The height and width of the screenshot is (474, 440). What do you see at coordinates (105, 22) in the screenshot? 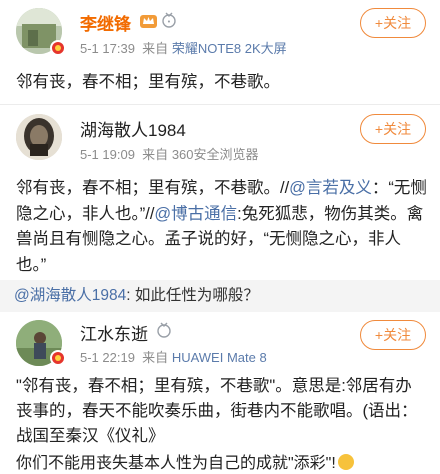
I see `author-name: 李继锋` at bounding box center [105, 22].